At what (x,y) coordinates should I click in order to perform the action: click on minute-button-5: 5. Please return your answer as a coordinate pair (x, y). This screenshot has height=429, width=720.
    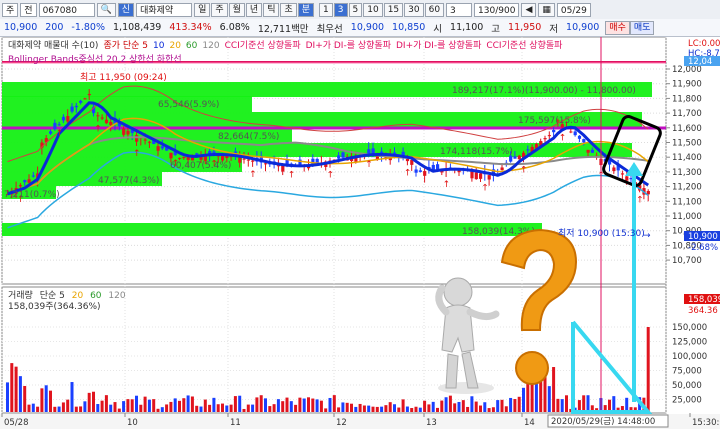
    Looking at the image, I should click on (355, 9).